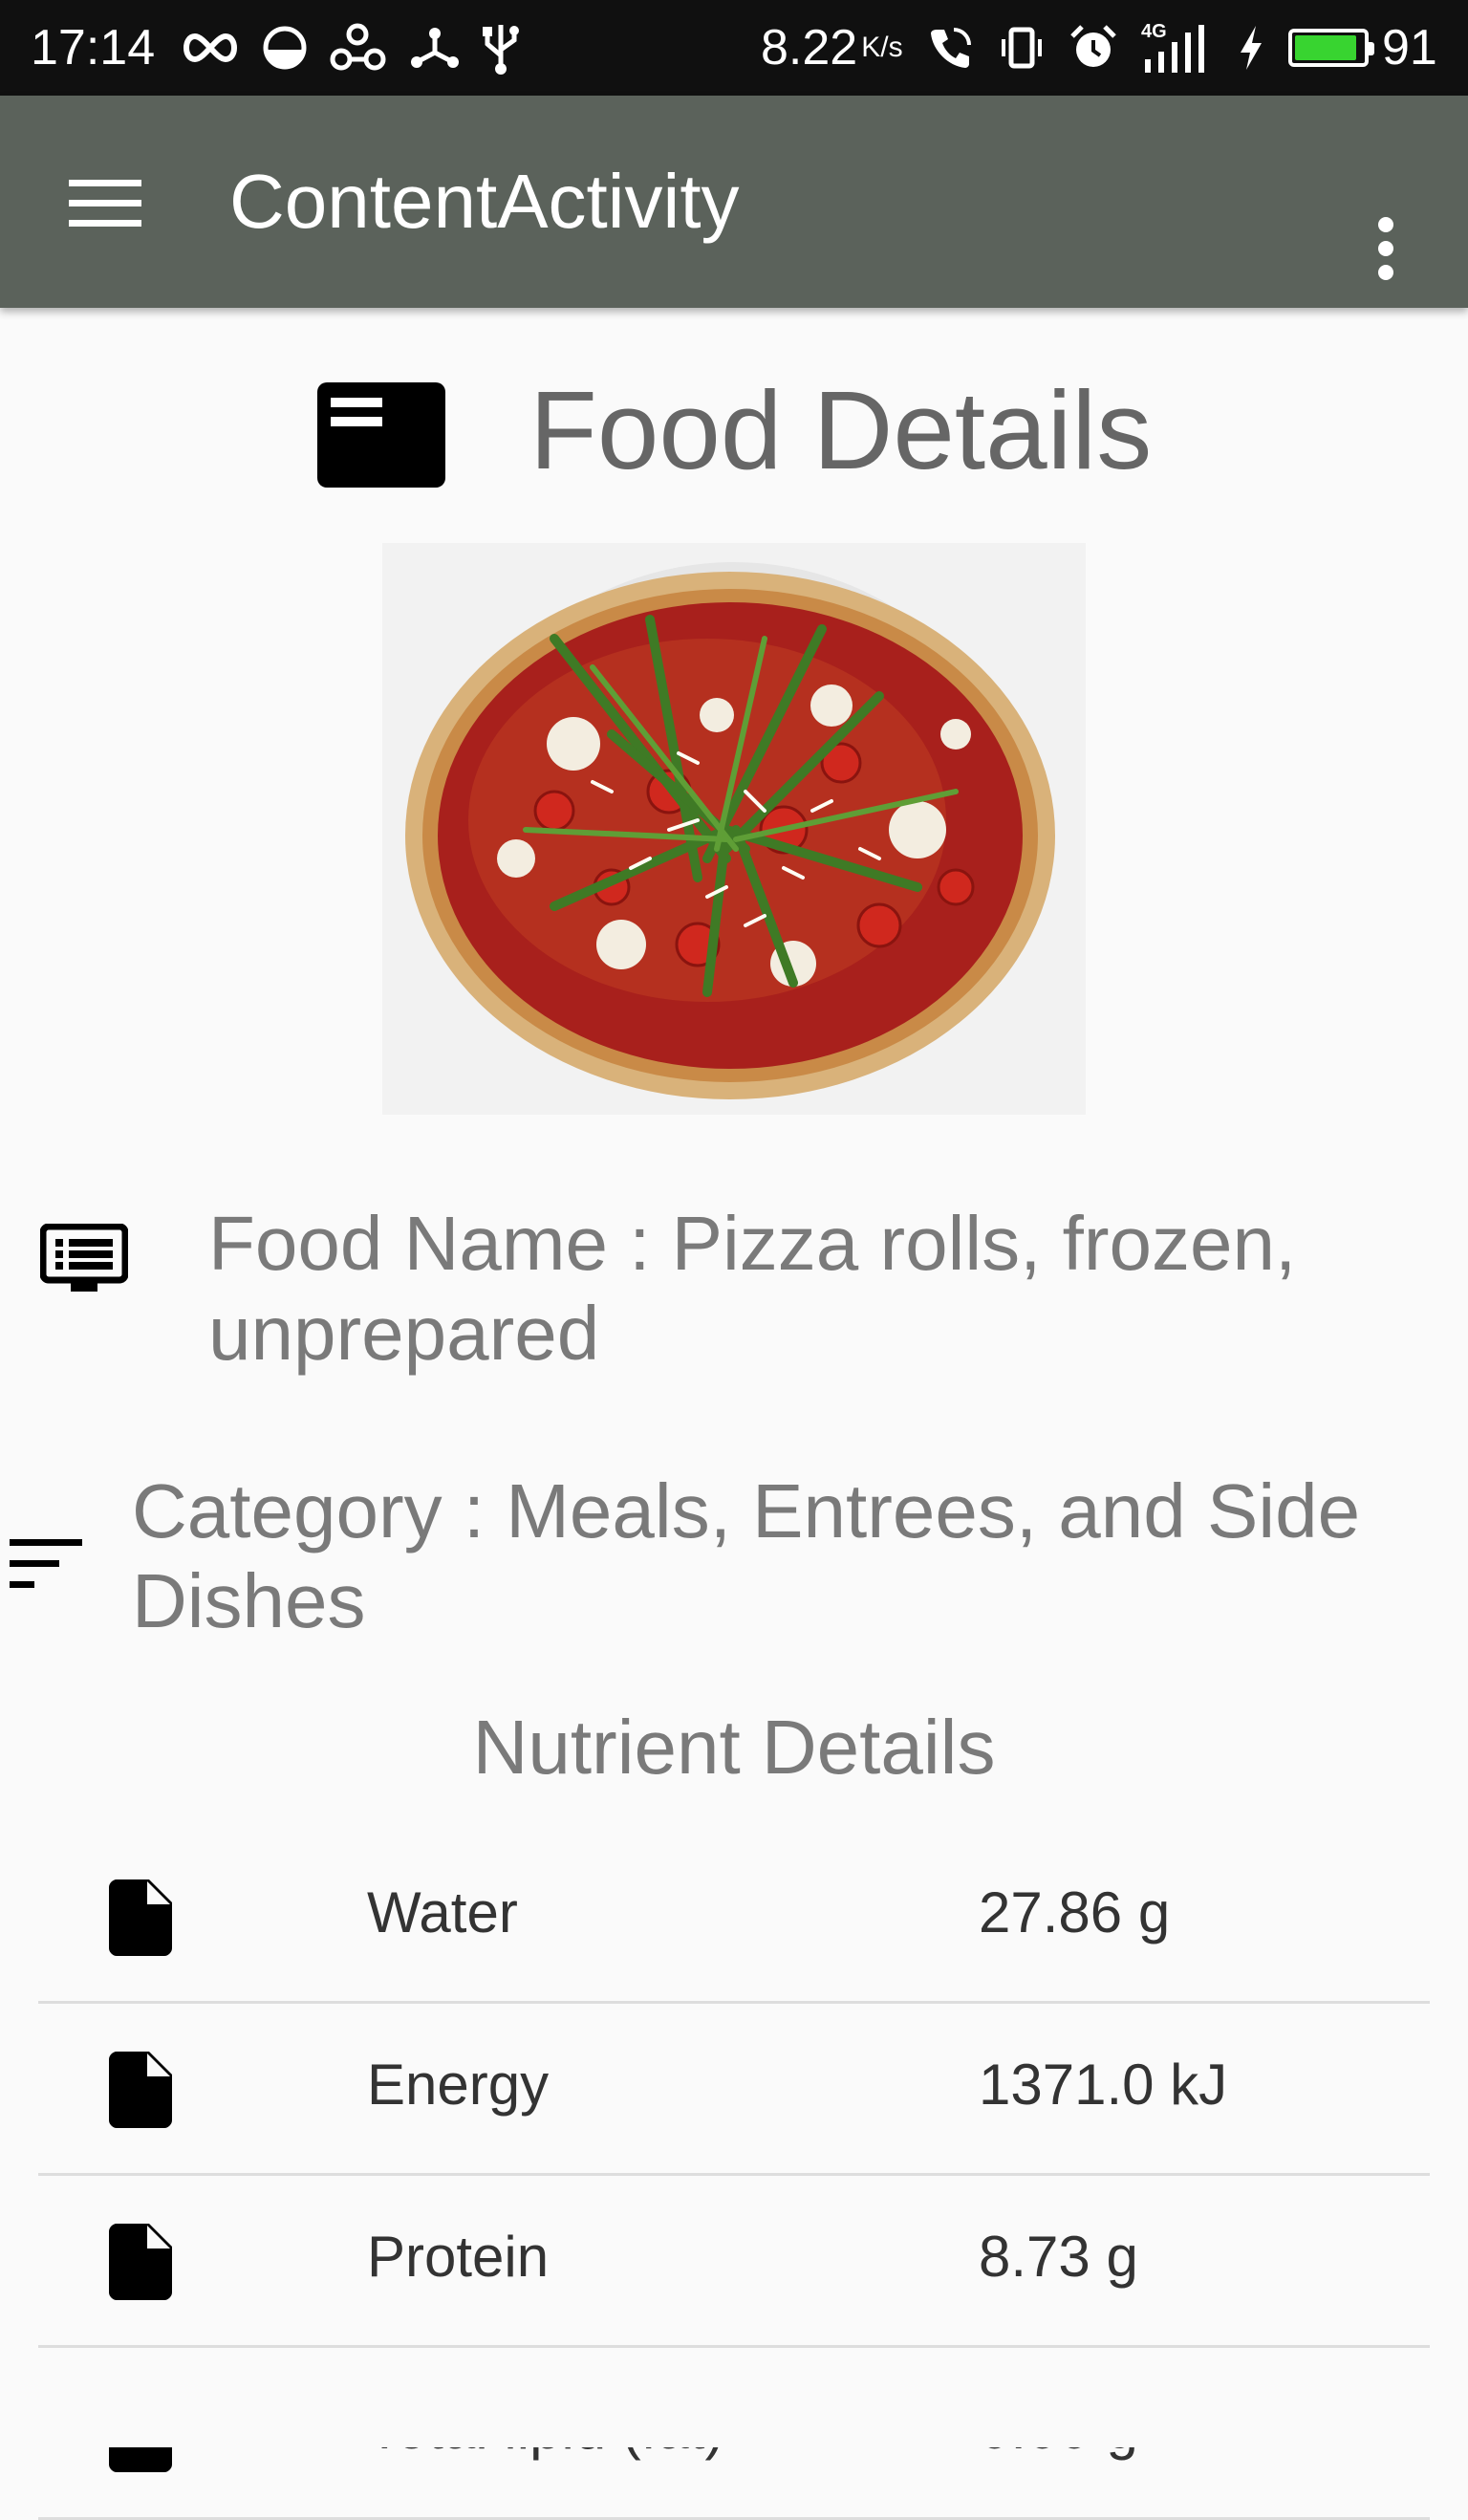  I want to click on nutrient-row-protein: Protein 8.73 g, so click(734, 2262).